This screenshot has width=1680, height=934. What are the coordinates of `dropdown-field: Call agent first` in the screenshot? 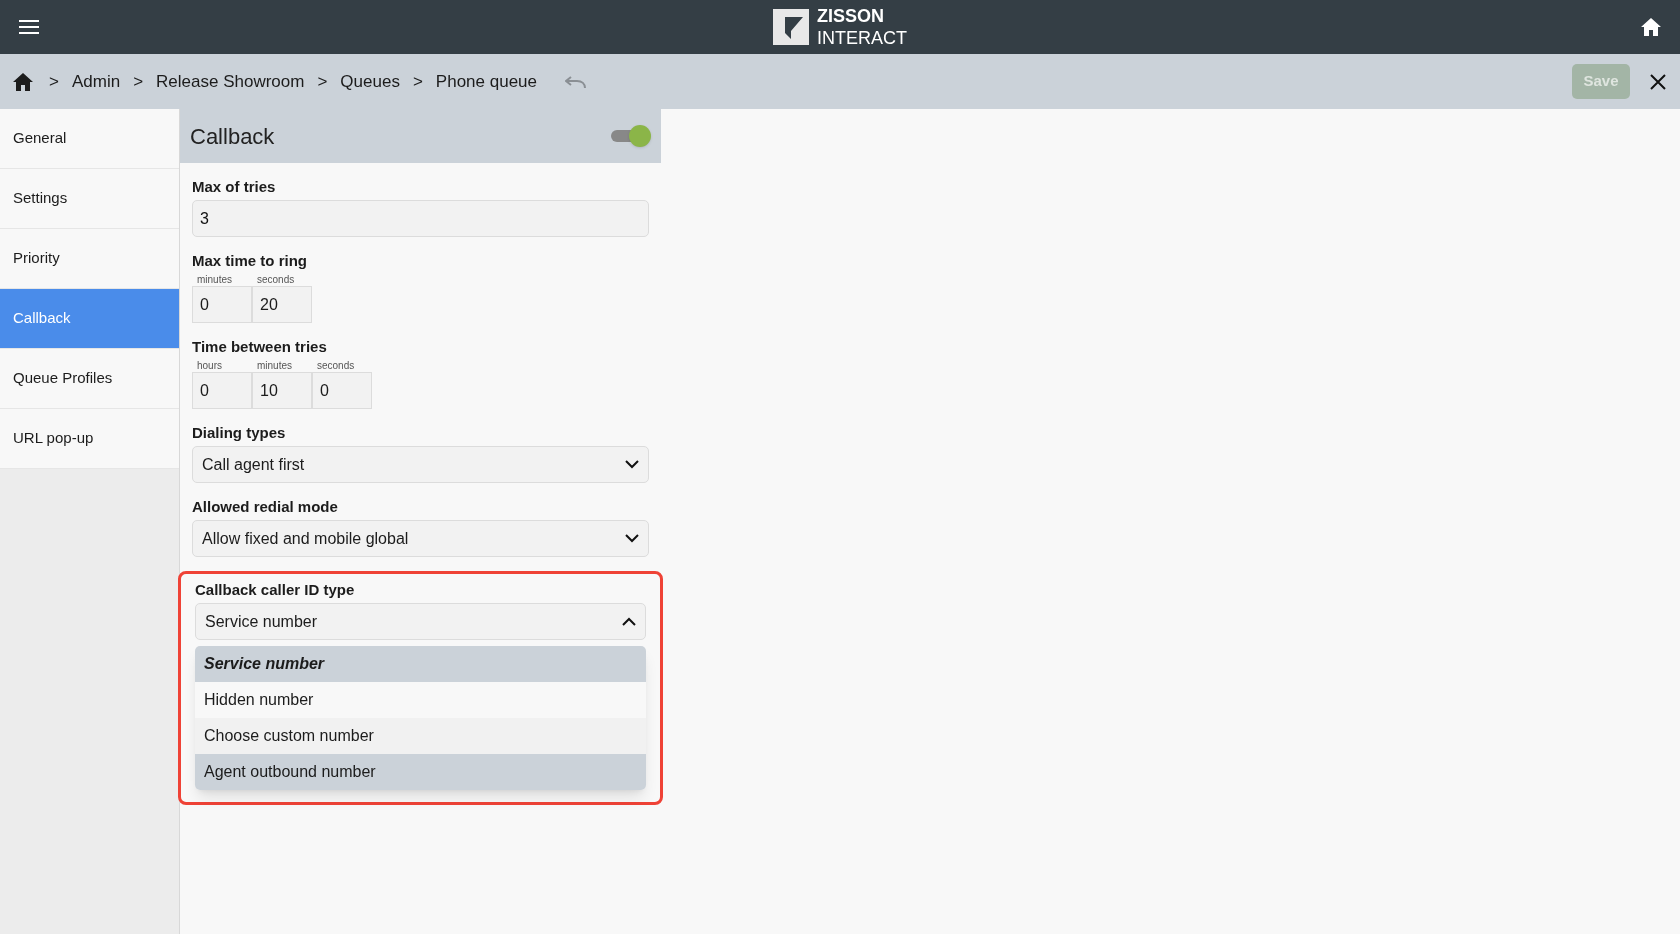 It's located at (420, 464).